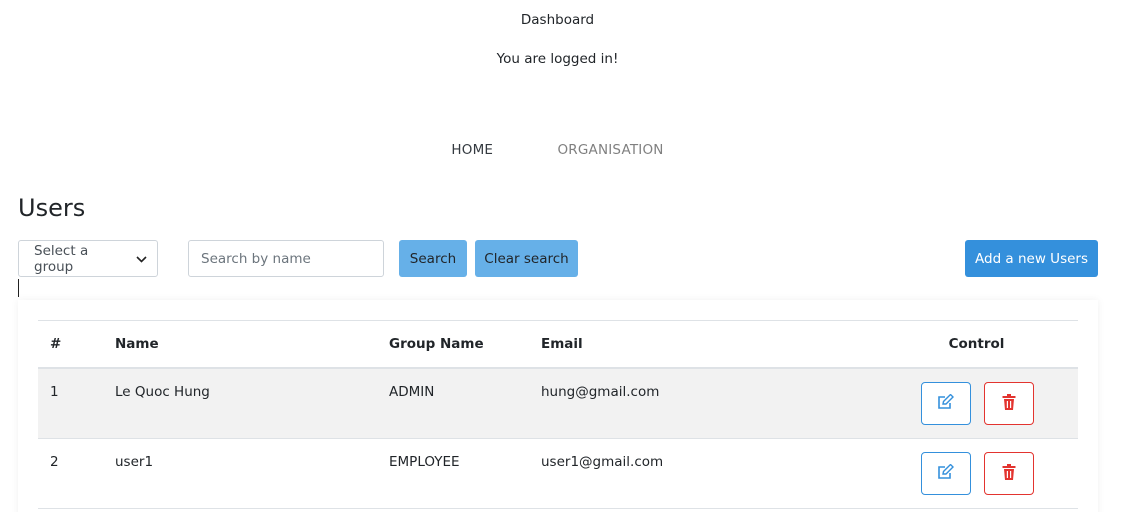 The height and width of the screenshot is (512, 1147). Describe the element at coordinates (286, 258) in the screenshot. I see `search-input` at that location.